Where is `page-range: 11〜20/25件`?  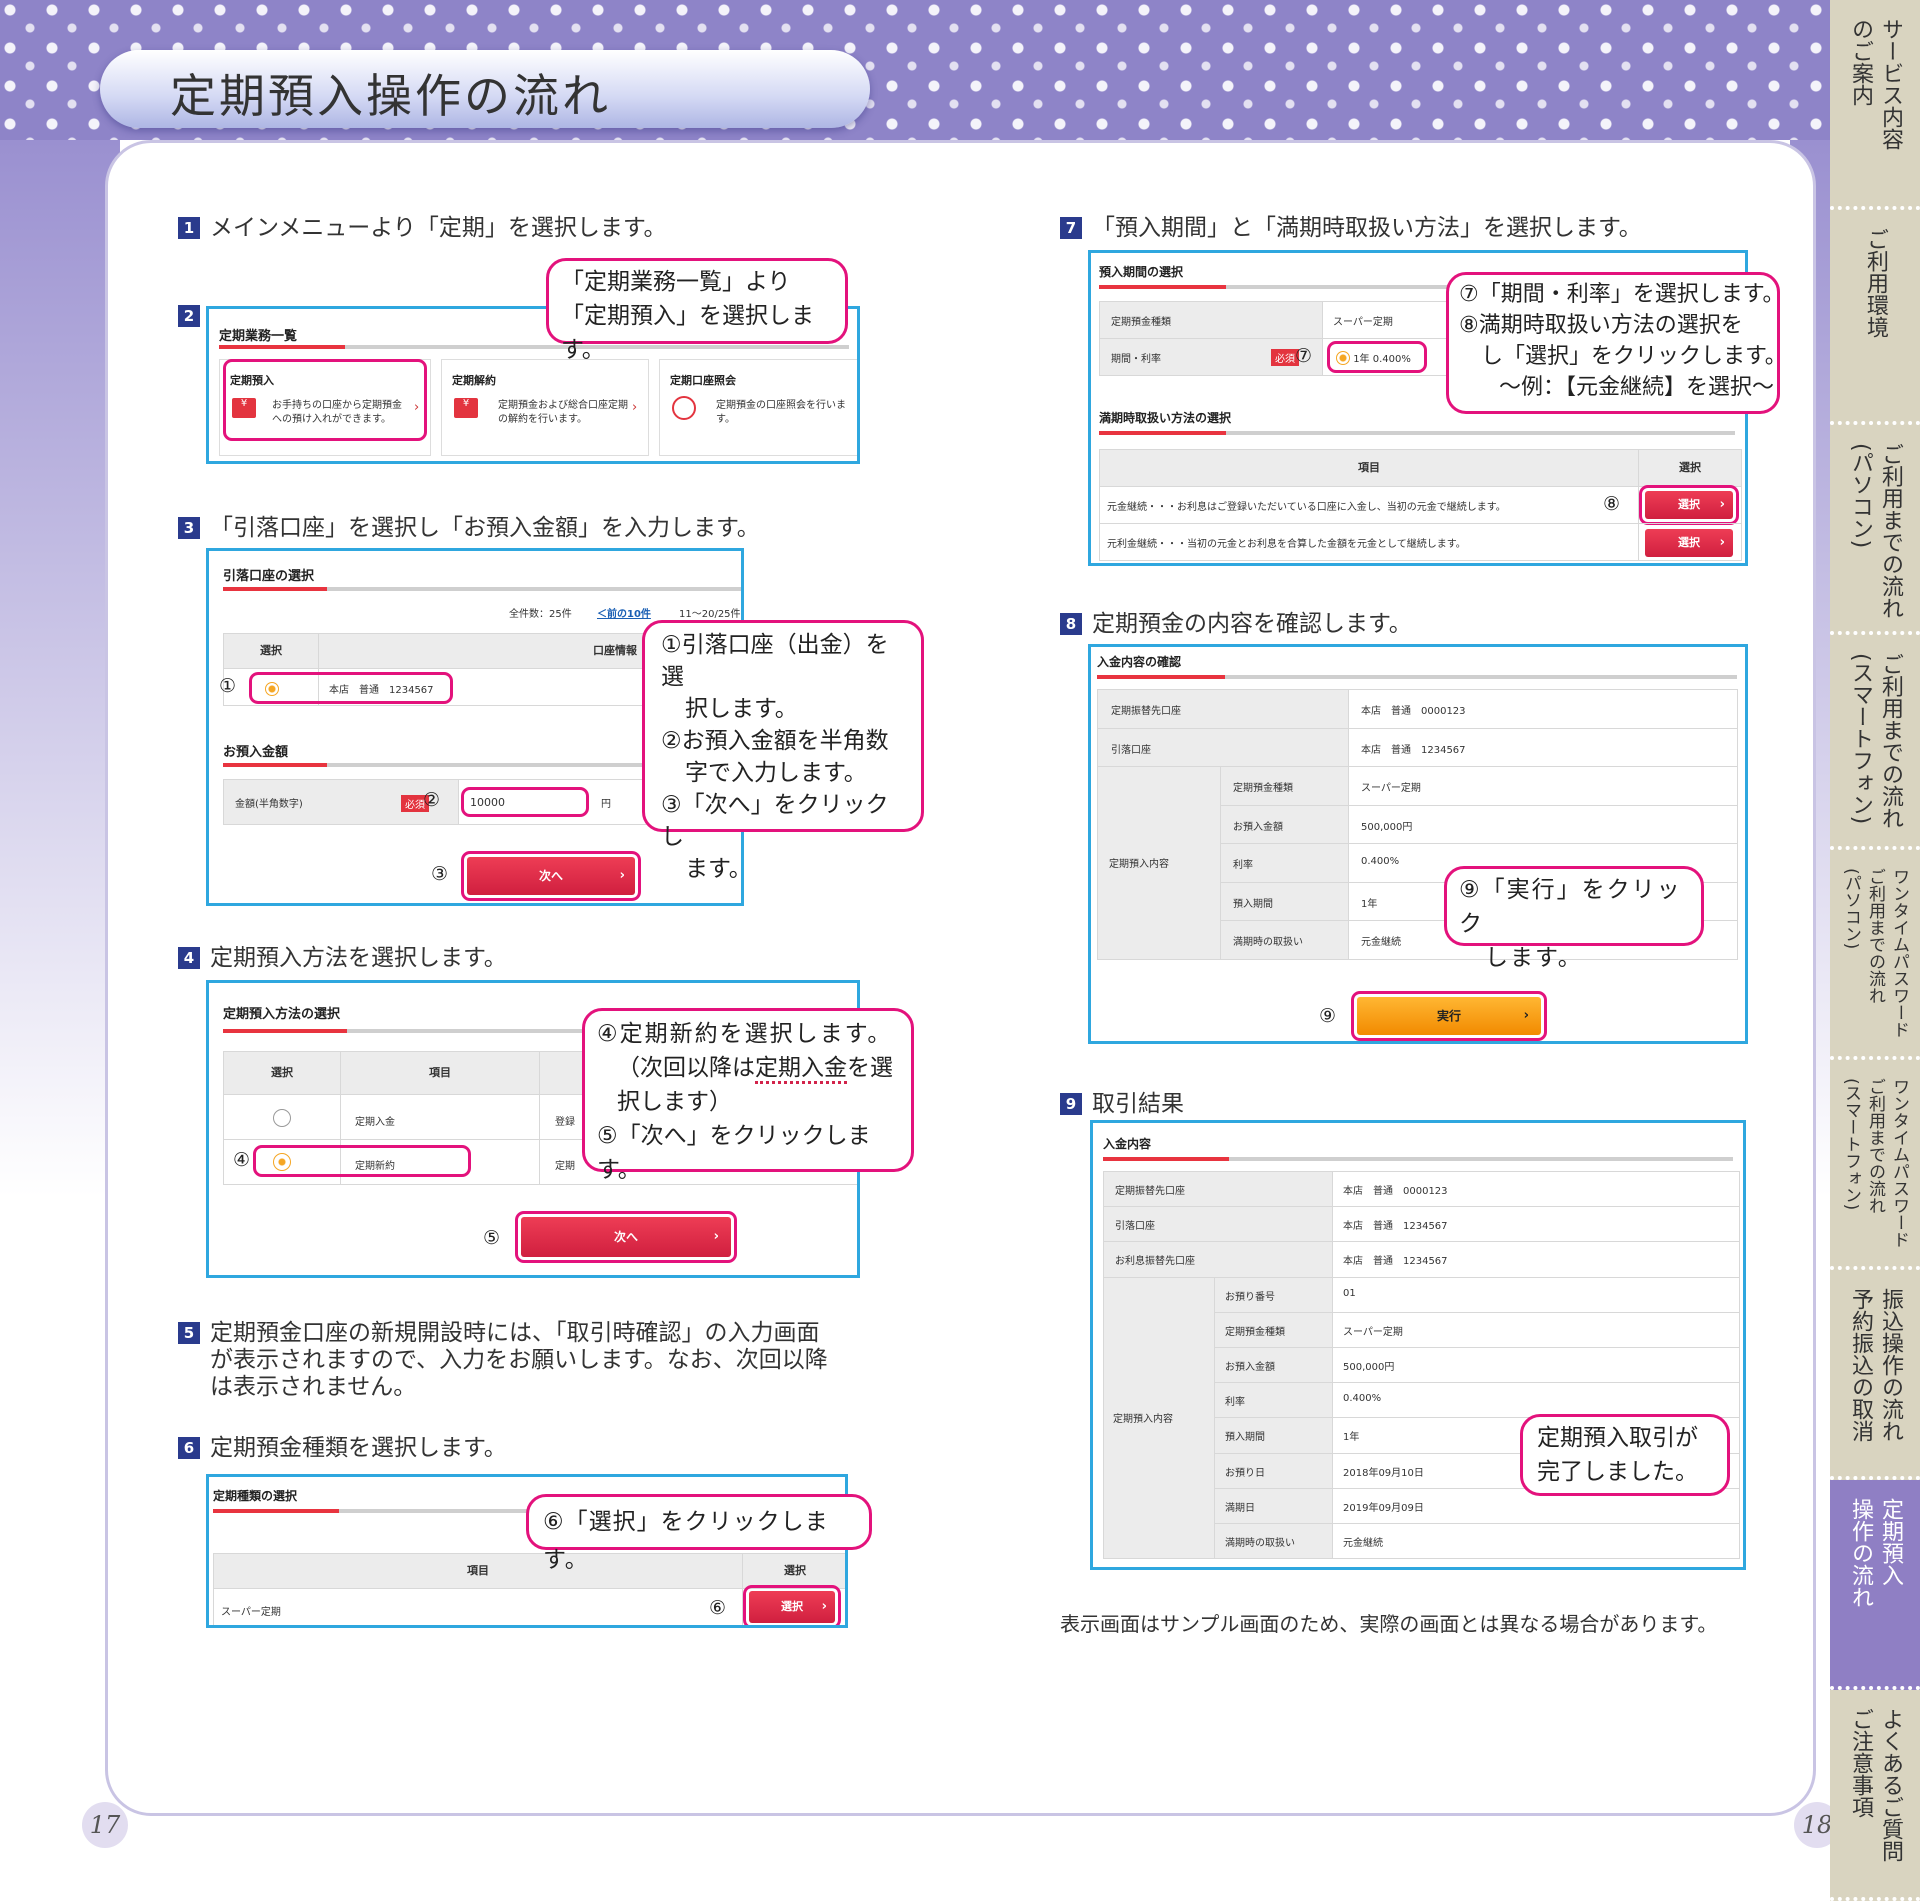
page-range: 11〜20/25件 is located at coordinates (710, 614).